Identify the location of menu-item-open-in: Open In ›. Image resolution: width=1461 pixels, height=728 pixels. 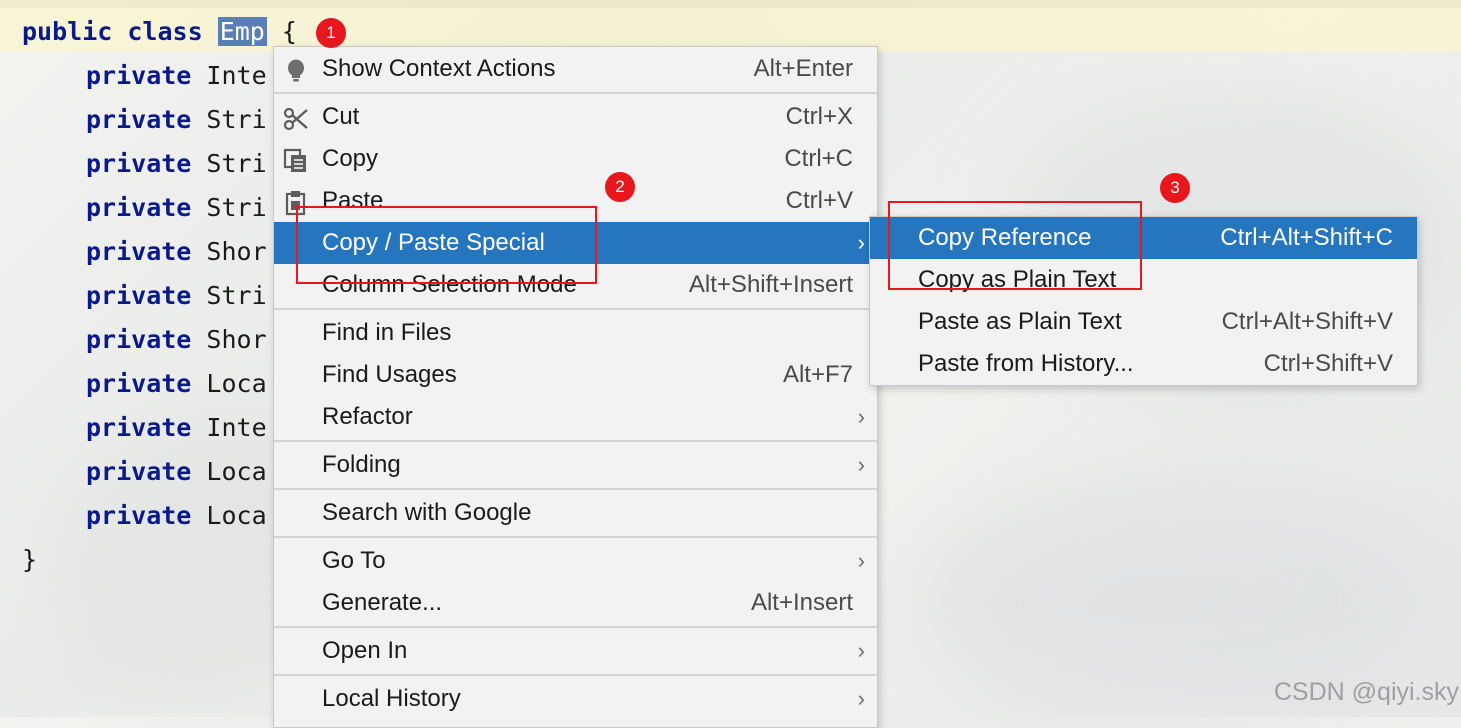
(575, 651).